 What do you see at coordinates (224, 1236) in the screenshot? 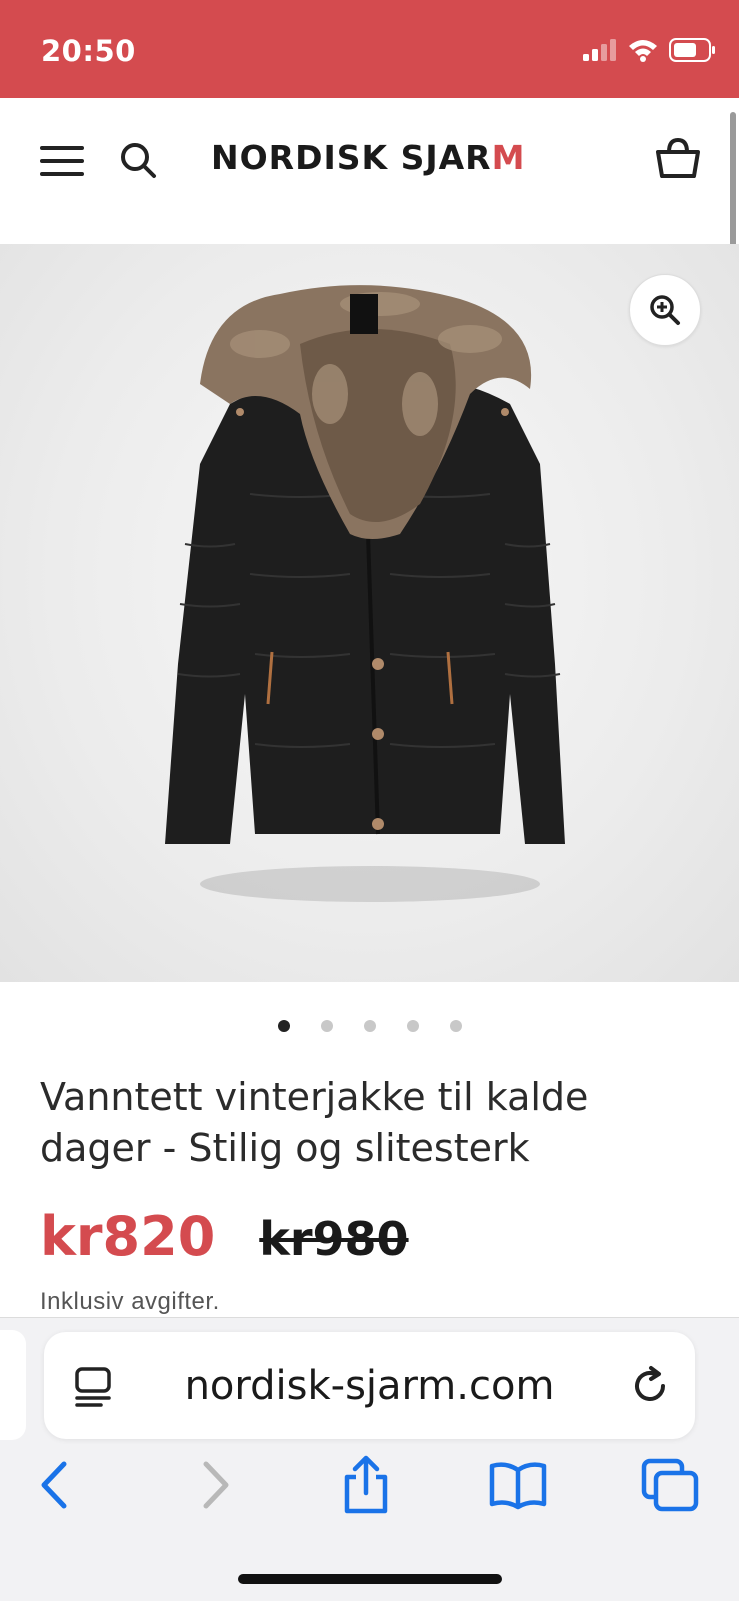
I see `price-row: kr820 kr980` at bounding box center [224, 1236].